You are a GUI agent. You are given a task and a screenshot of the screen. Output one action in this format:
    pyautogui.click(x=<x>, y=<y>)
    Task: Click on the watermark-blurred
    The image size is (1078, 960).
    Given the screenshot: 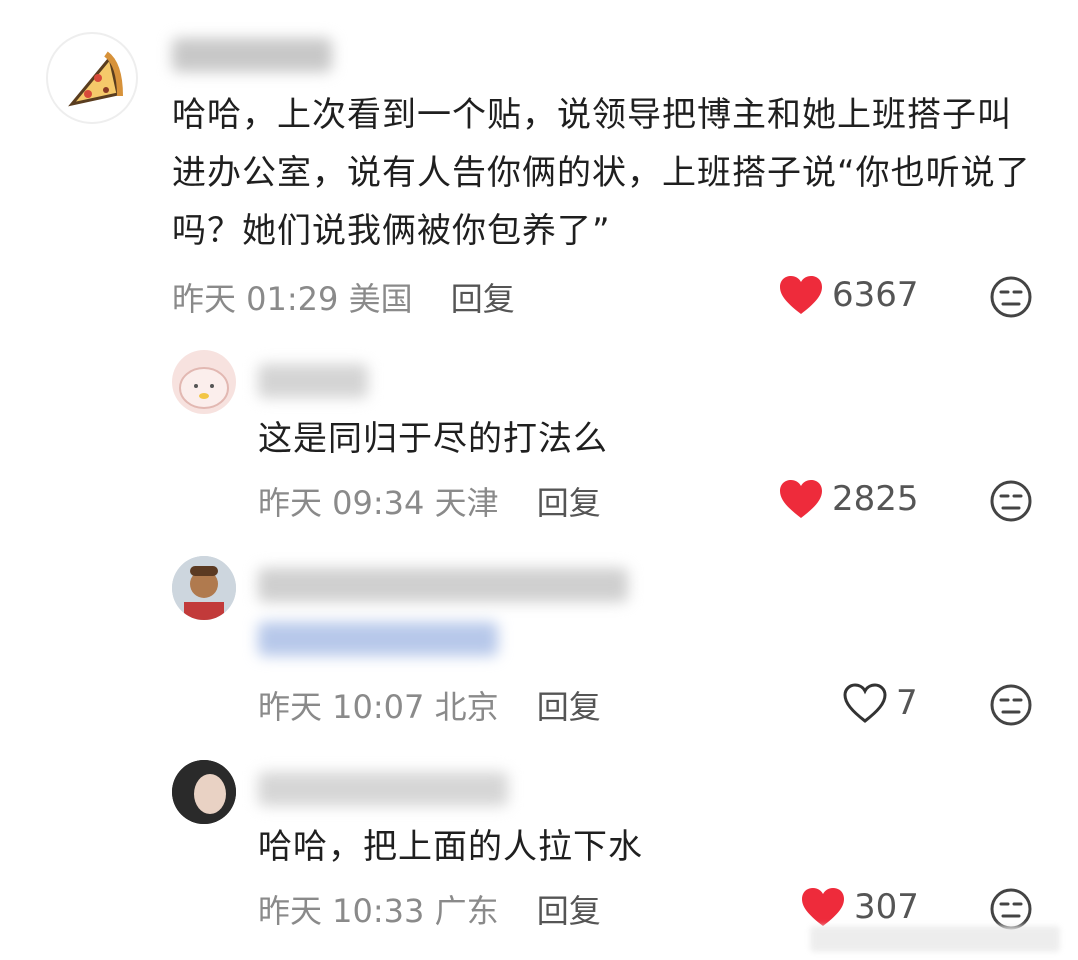 What is the action you would take?
    pyautogui.click(x=935, y=939)
    